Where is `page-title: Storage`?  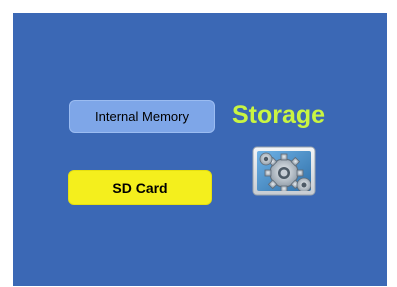
page-title: Storage is located at coordinates (279, 115).